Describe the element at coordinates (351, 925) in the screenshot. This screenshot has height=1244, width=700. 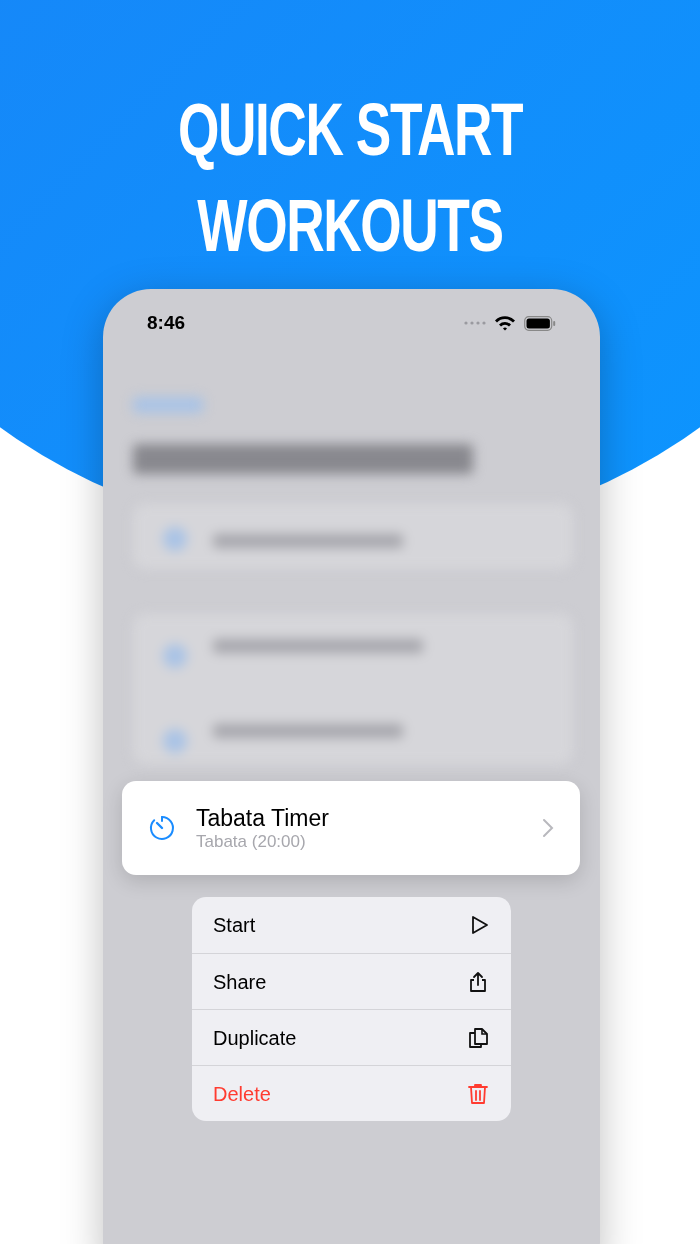
I see `menu-item: Start` at that location.